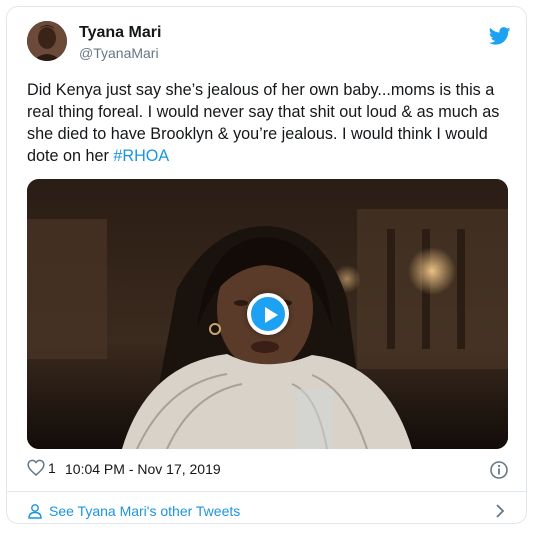 This screenshot has width=539, height=536. What do you see at coordinates (268, 470) in the screenshot?
I see `tweet-meta: 1 10:04 PM - Nov 17, 2019` at bounding box center [268, 470].